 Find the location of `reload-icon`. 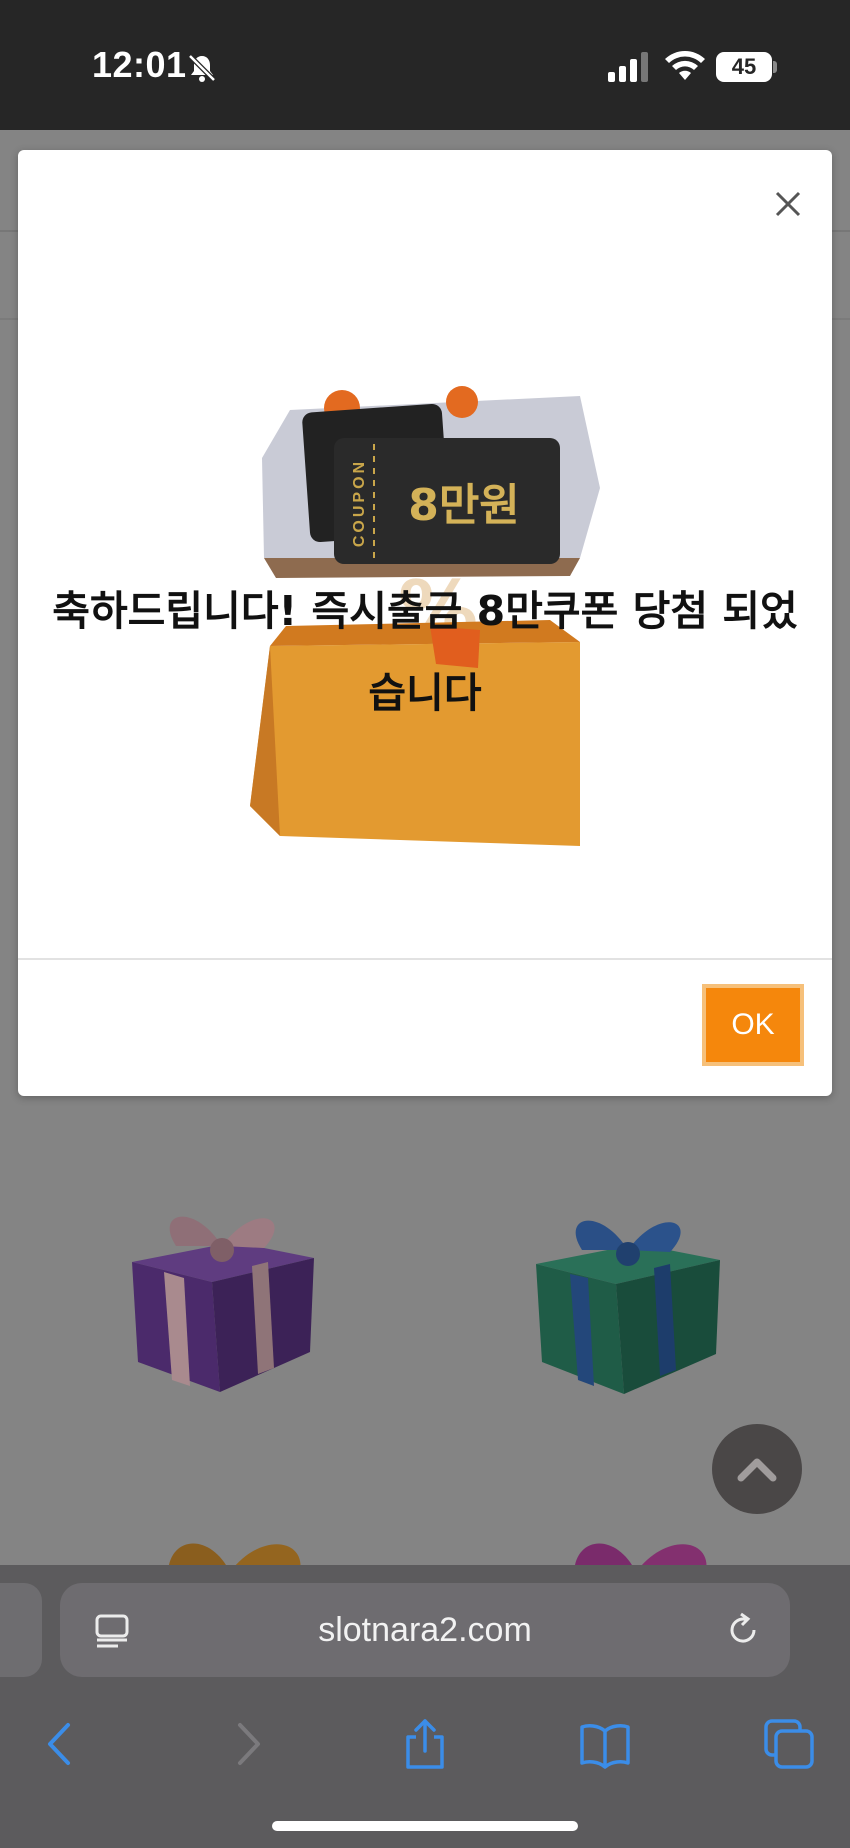

reload-icon is located at coordinates (743, 1630).